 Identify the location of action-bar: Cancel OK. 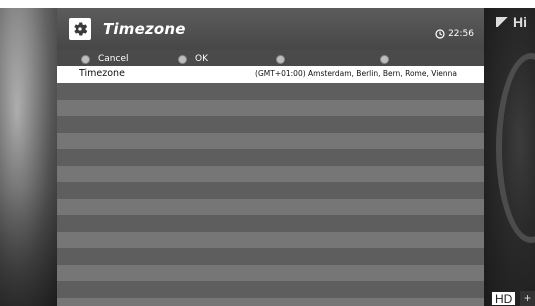
(270, 59).